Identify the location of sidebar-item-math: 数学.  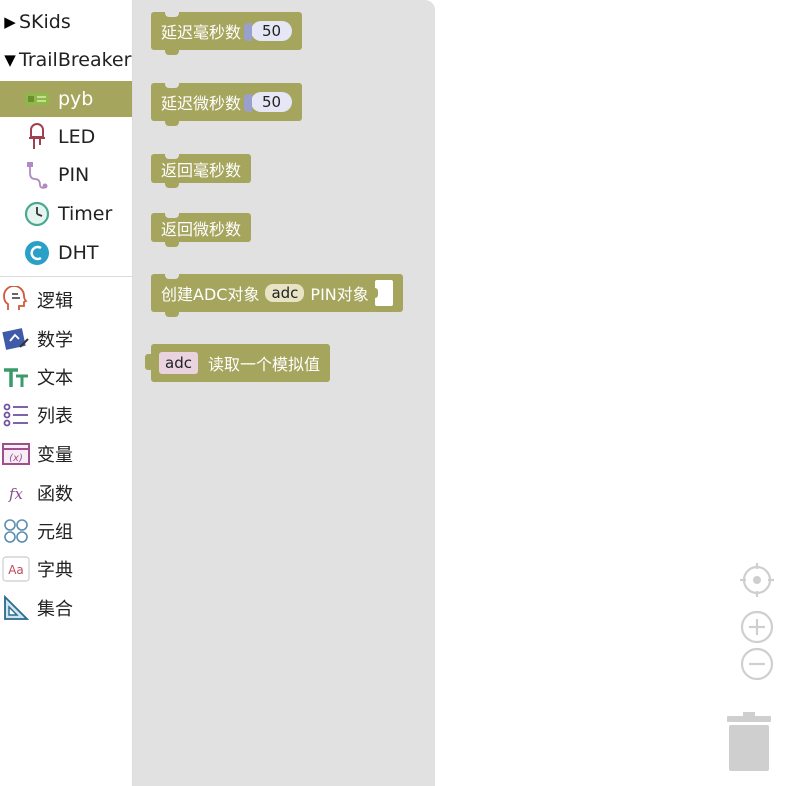
(66, 339).